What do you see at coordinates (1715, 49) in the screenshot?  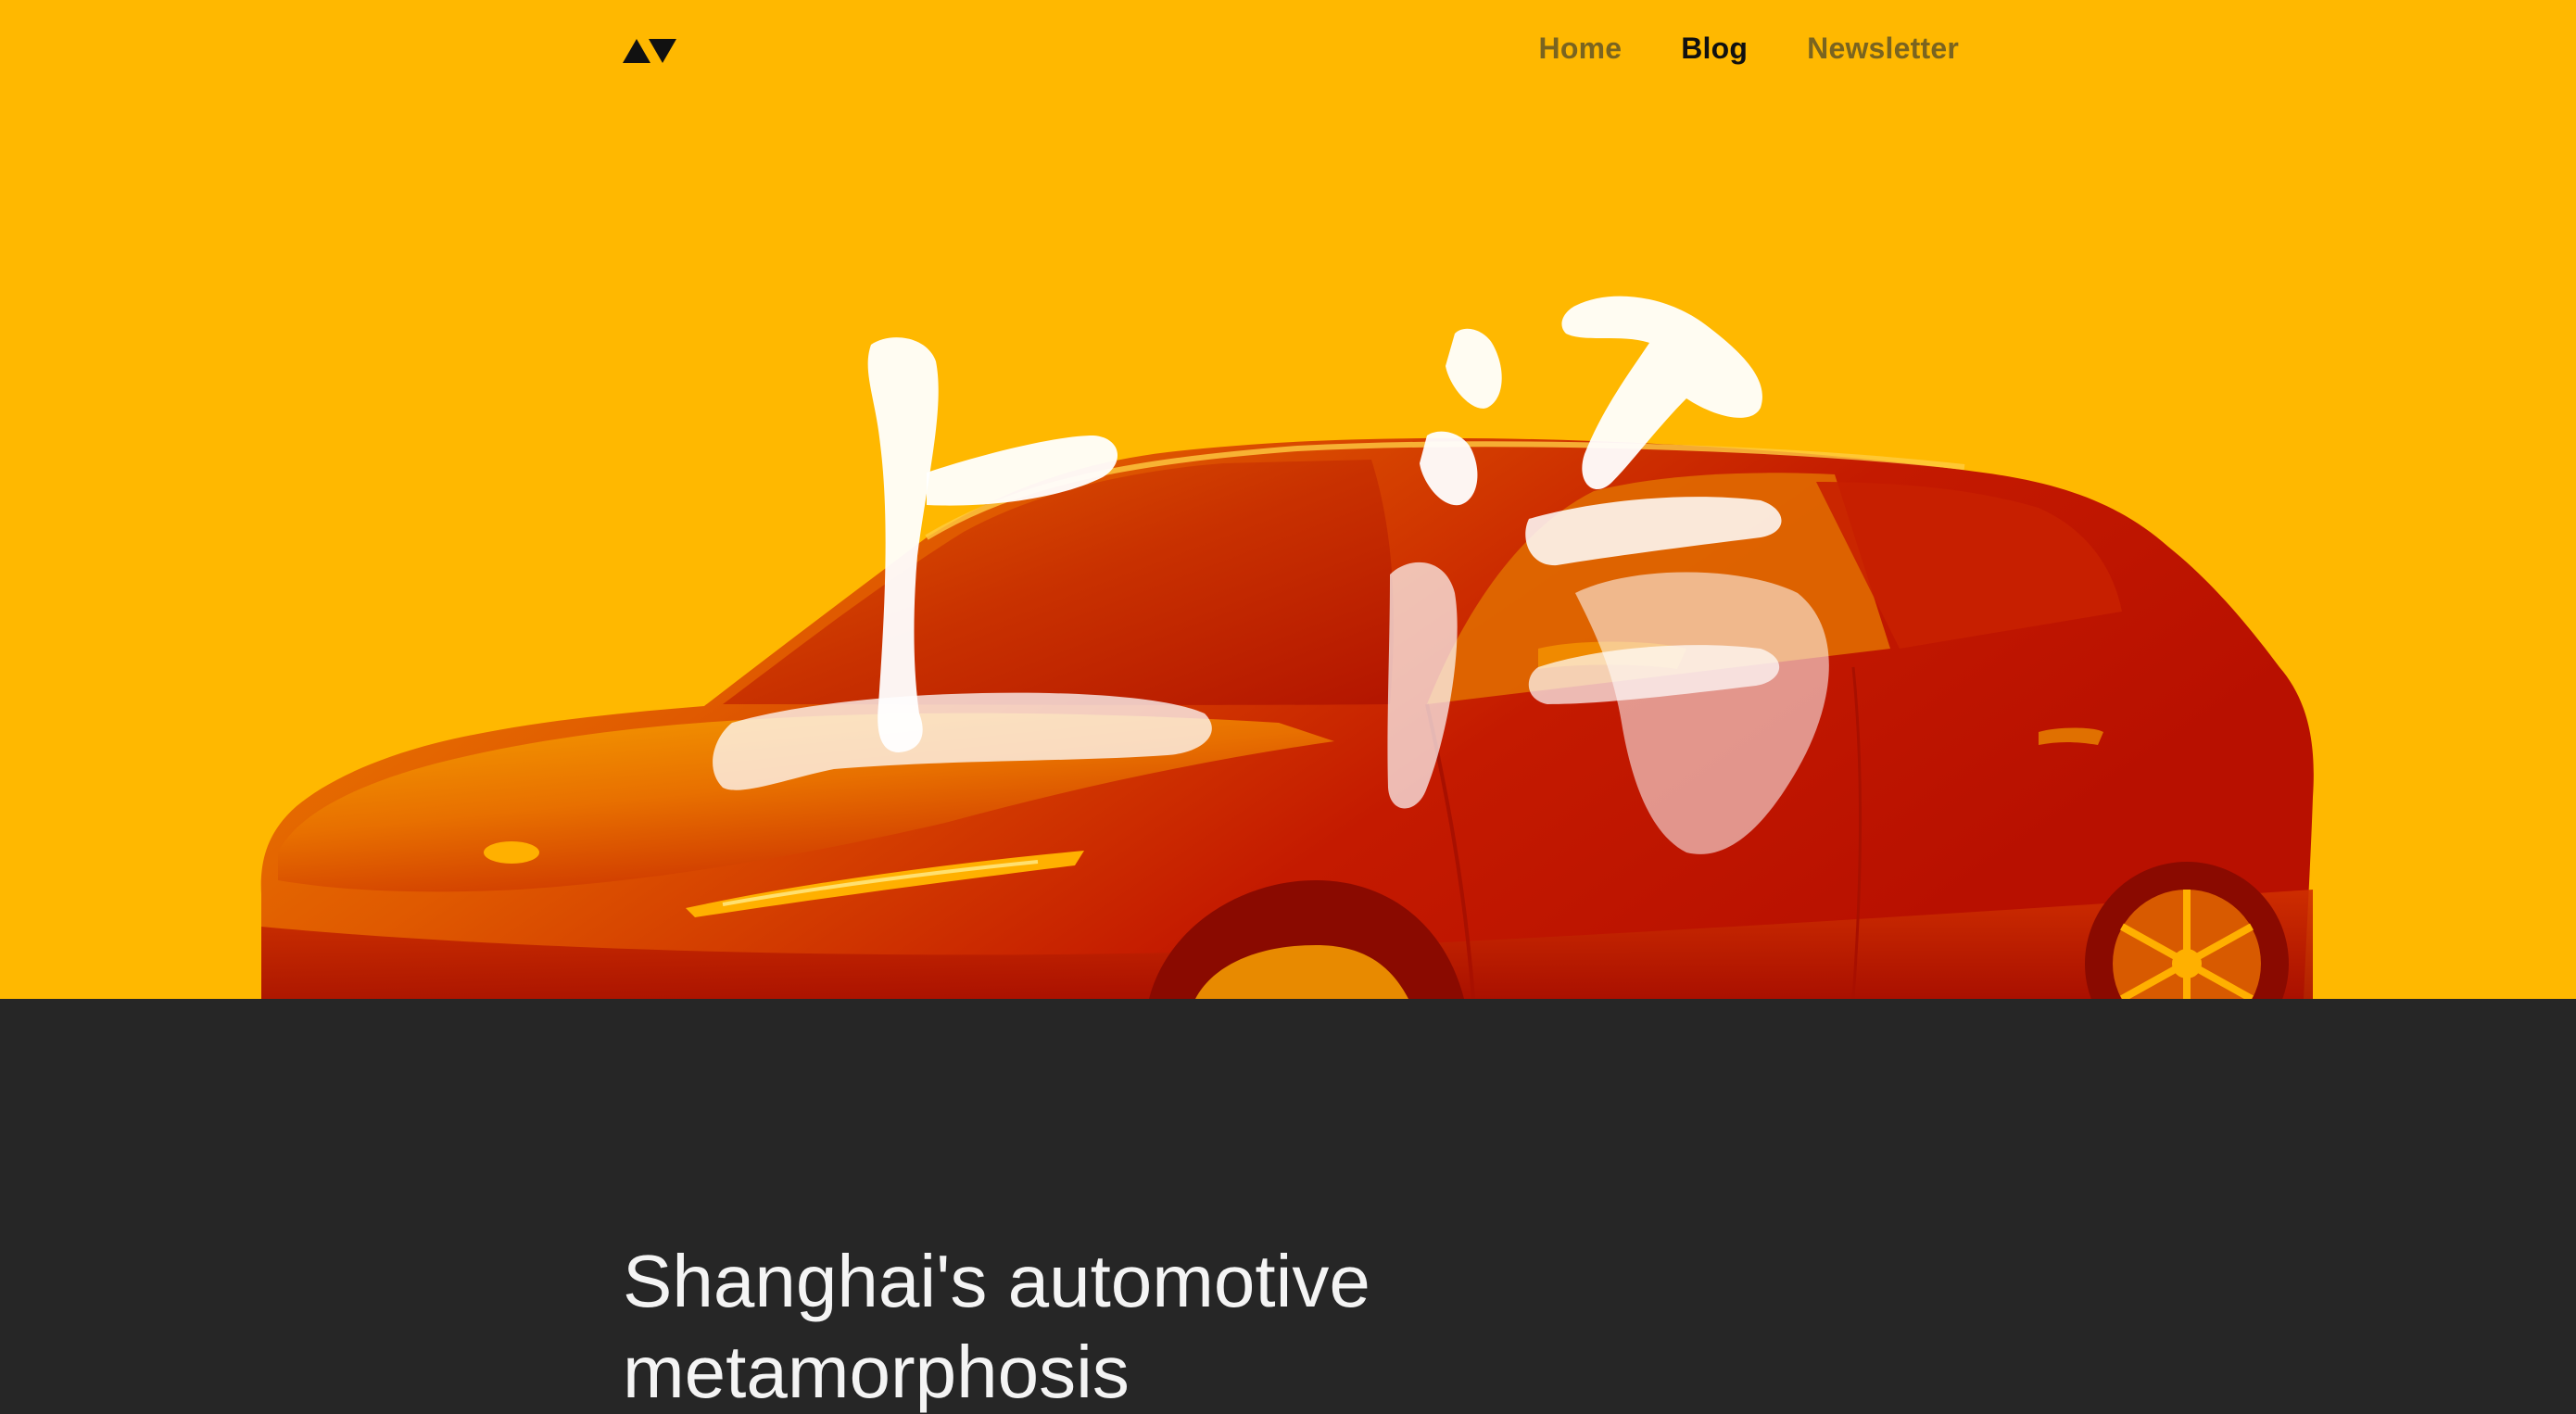 I see `nav-link-blog: Blog` at bounding box center [1715, 49].